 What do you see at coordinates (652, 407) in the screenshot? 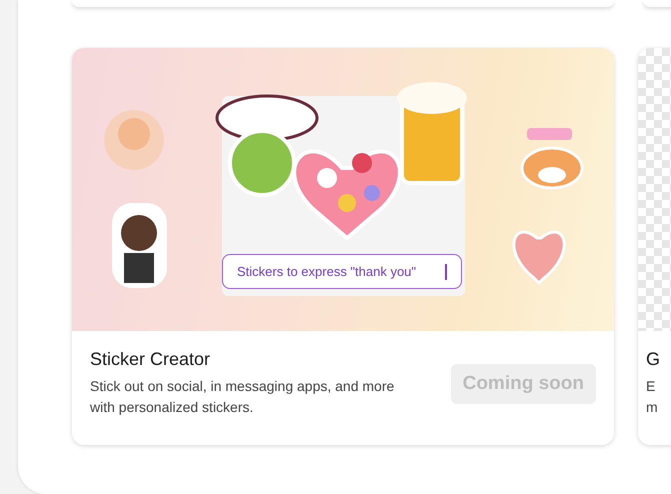
I see `card-description: m` at bounding box center [652, 407].